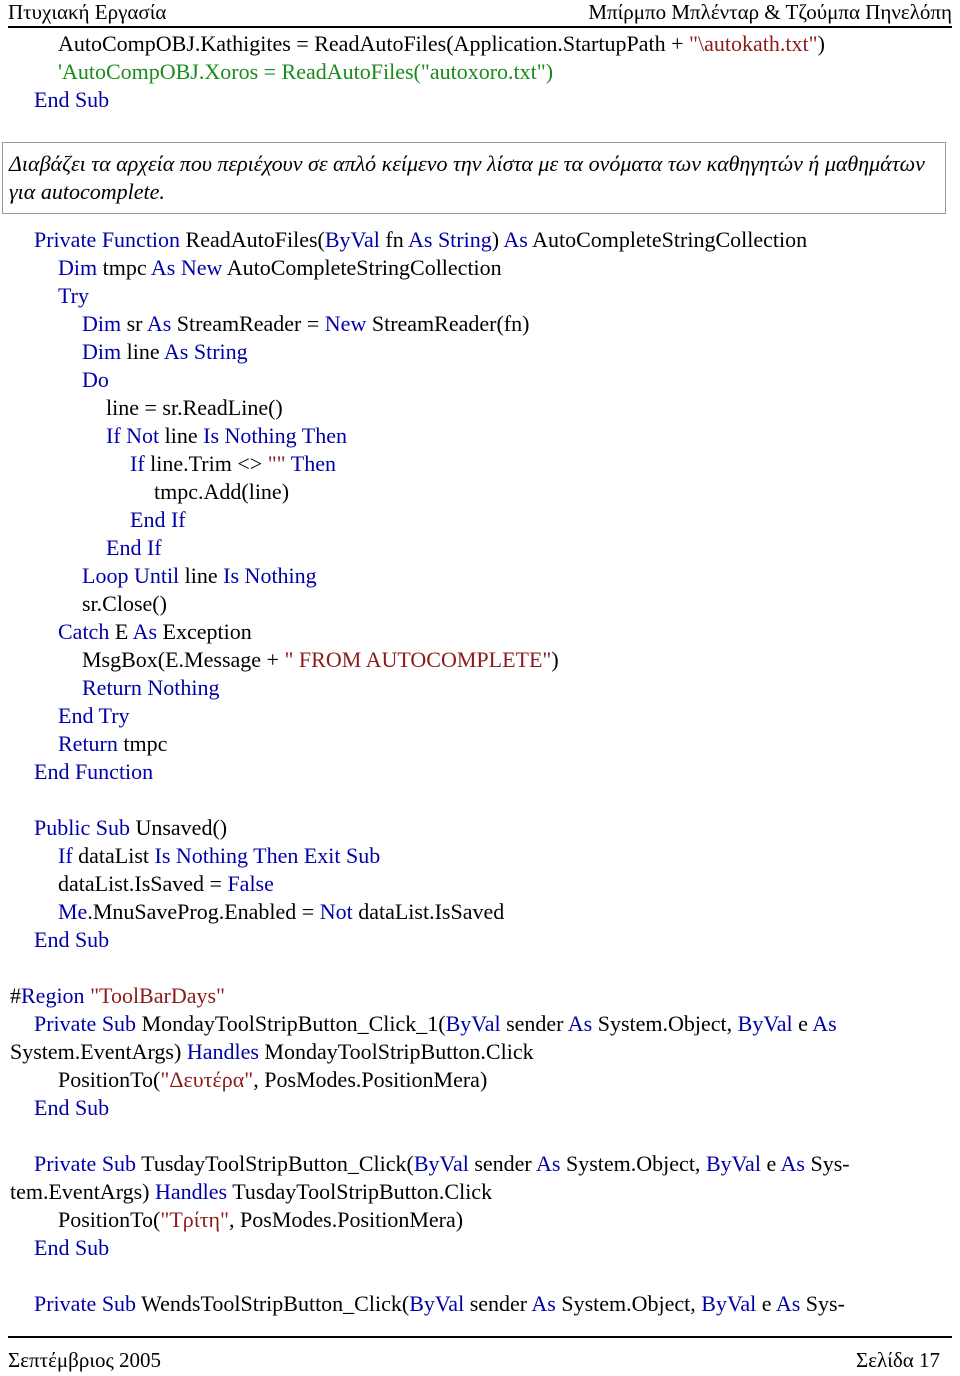 This screenshot has width=960, height=1376. What do you see at coordinates (275, 1303) in the screenshot?
I see `code-text: WendsToolStripButton_Click(` at bounding box center [275, 1303].